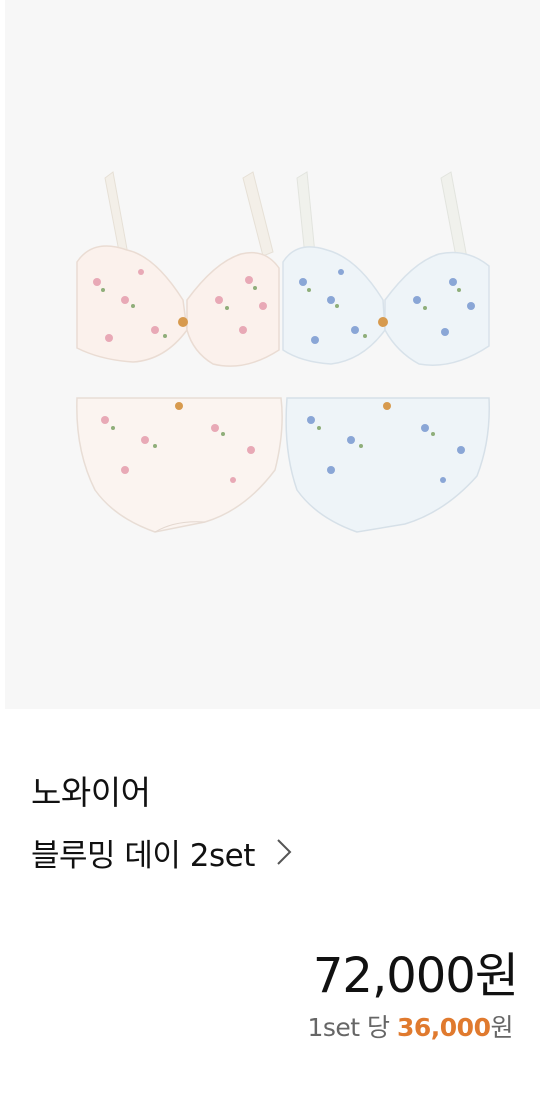 Image resolution: width=550 pixels, height=1100 pixels. I want to click on product-price: 72,000원, so click(415, 976).